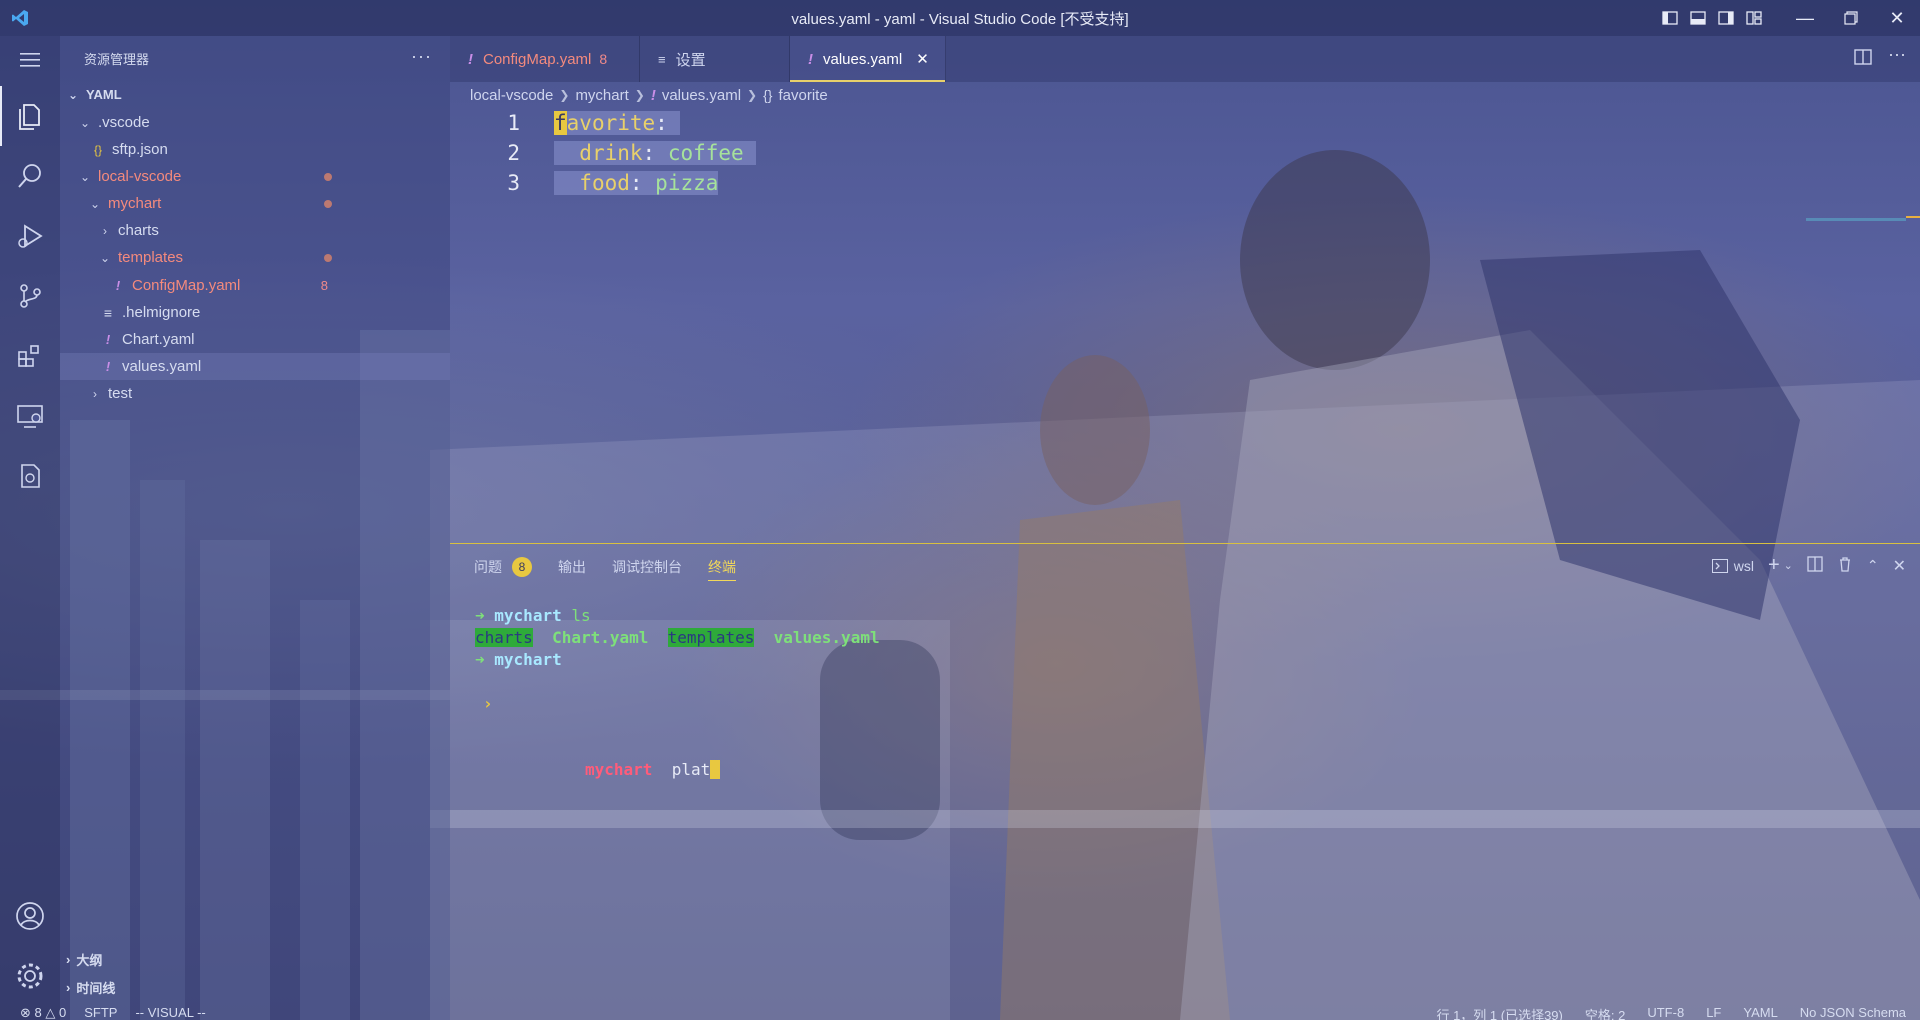  I want to click on trash-icon, so click(1845, 565).